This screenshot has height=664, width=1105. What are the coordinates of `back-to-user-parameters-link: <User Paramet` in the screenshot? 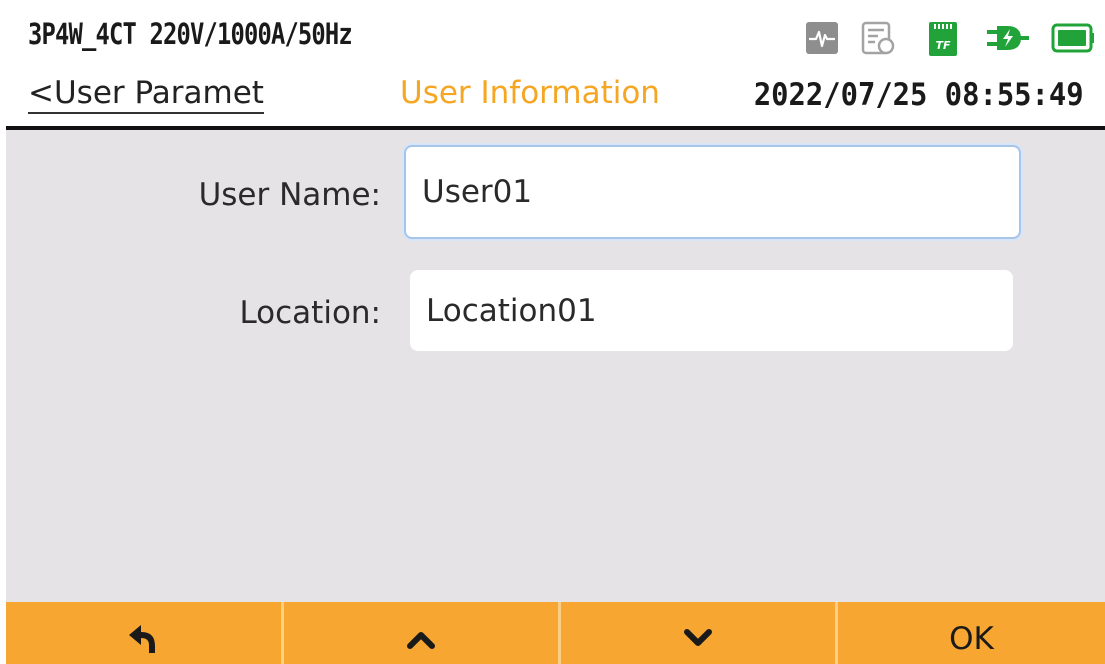 It's located at (146, 94).